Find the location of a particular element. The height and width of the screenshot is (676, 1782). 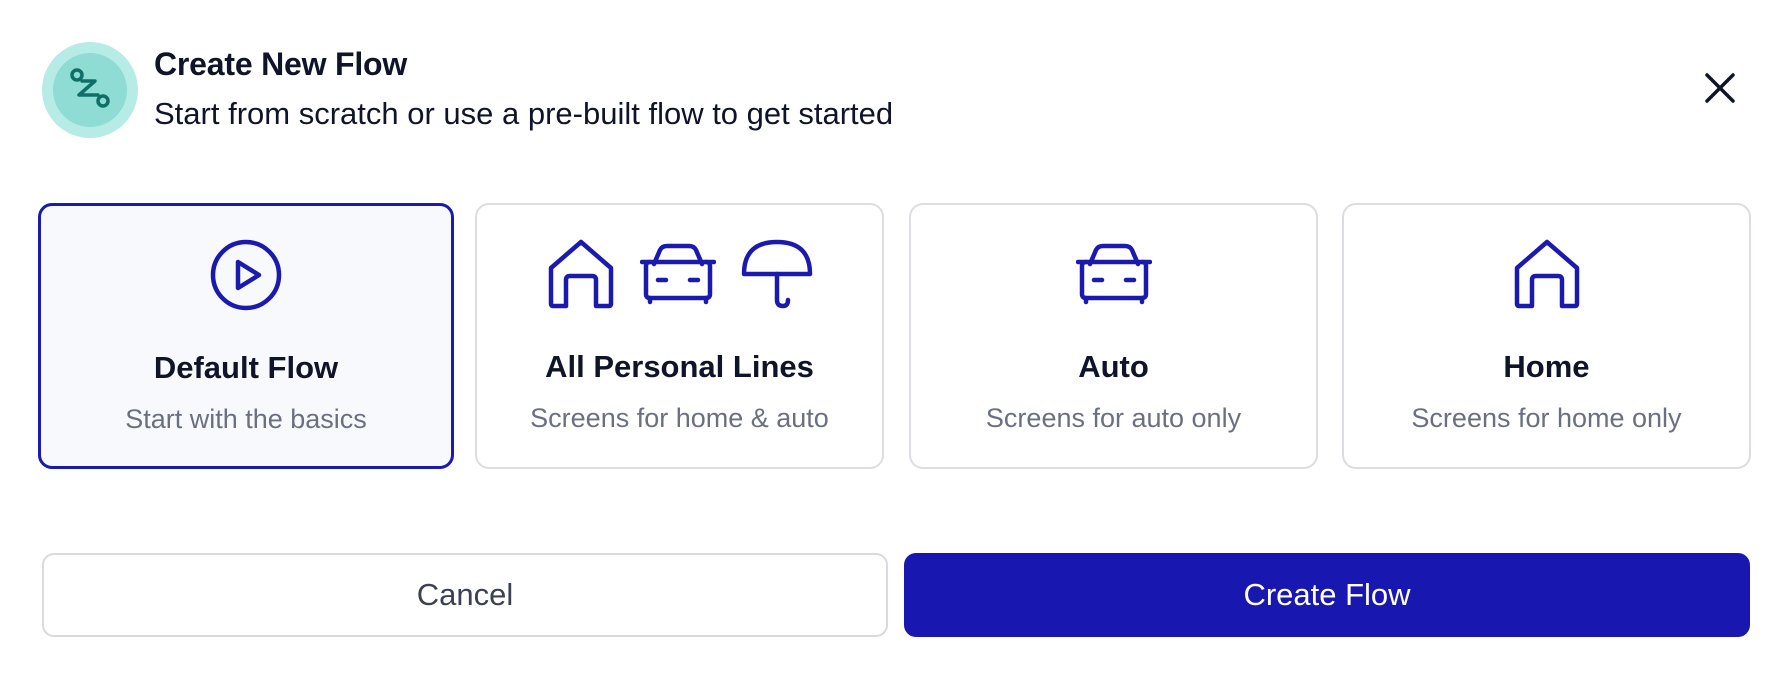

card-description: Screens for auto only is located at coordinates (1113, 418).